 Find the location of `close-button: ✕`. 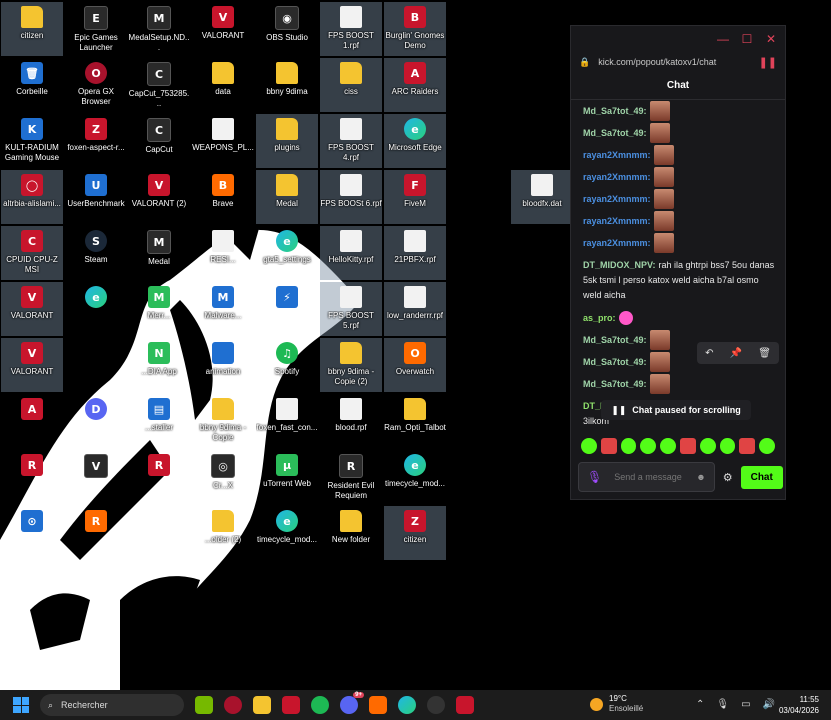

close-button: ✕ is located at coordinates (771, 39).